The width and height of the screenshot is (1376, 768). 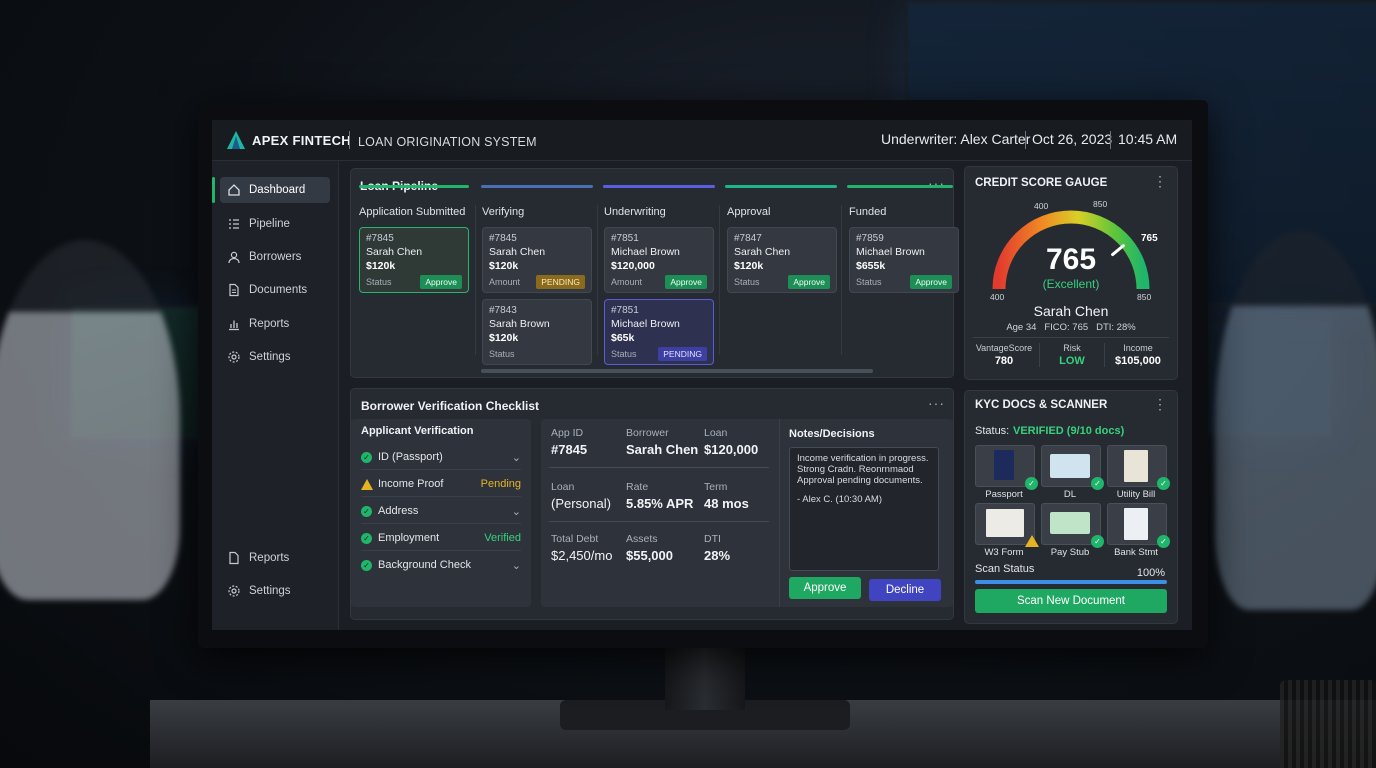 I want to click on underwriter-label: Underwriter: Alex Carter, so click(x=956, y=139).